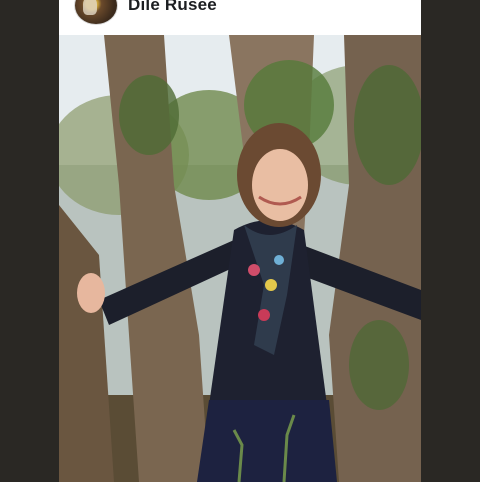 Image resolution: width=480 pixels, height=482 pixels. I want to click on post-header: Dile Rusee, so click(240, 17).